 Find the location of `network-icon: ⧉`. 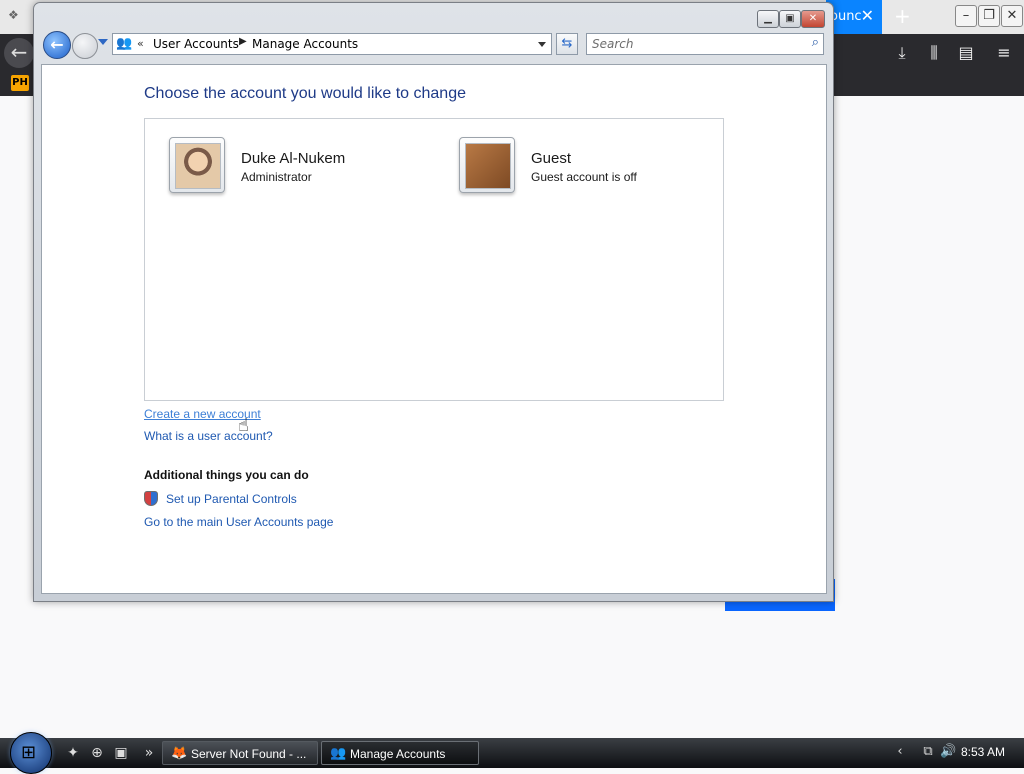

network-icon: ⧉ is located at coordinates (928, 752).